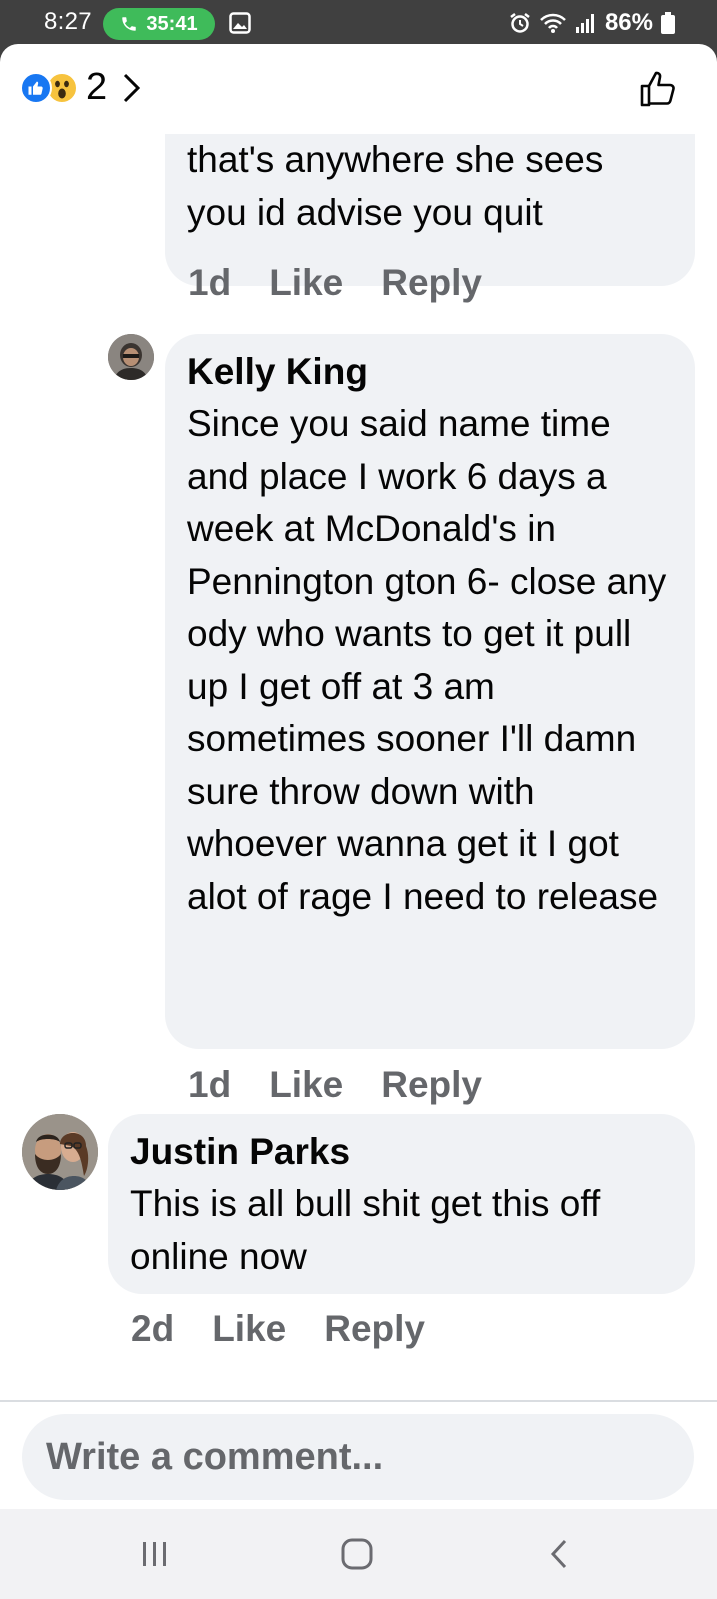  I want to click on comment-author: Justin Parks, so click(401, 1152).